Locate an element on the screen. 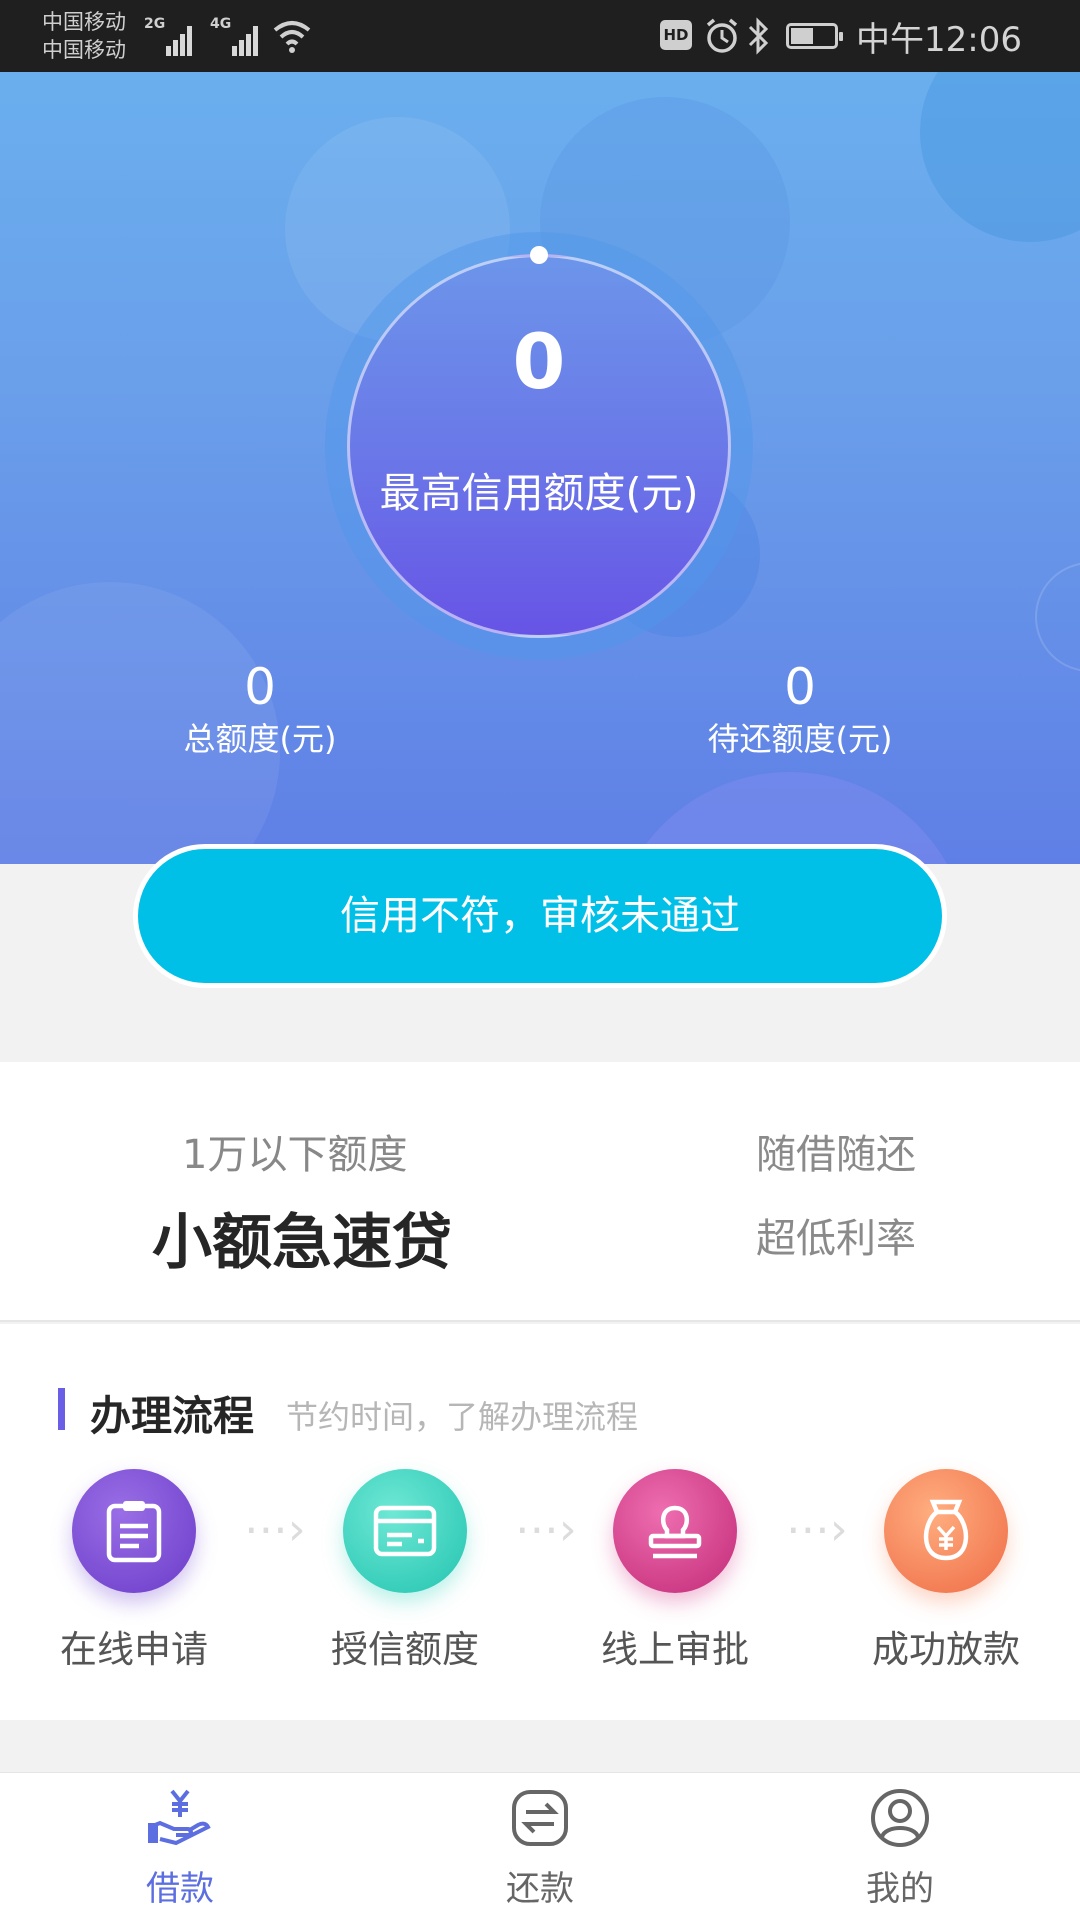  grey-gap is located at coordinates (540, 1746).